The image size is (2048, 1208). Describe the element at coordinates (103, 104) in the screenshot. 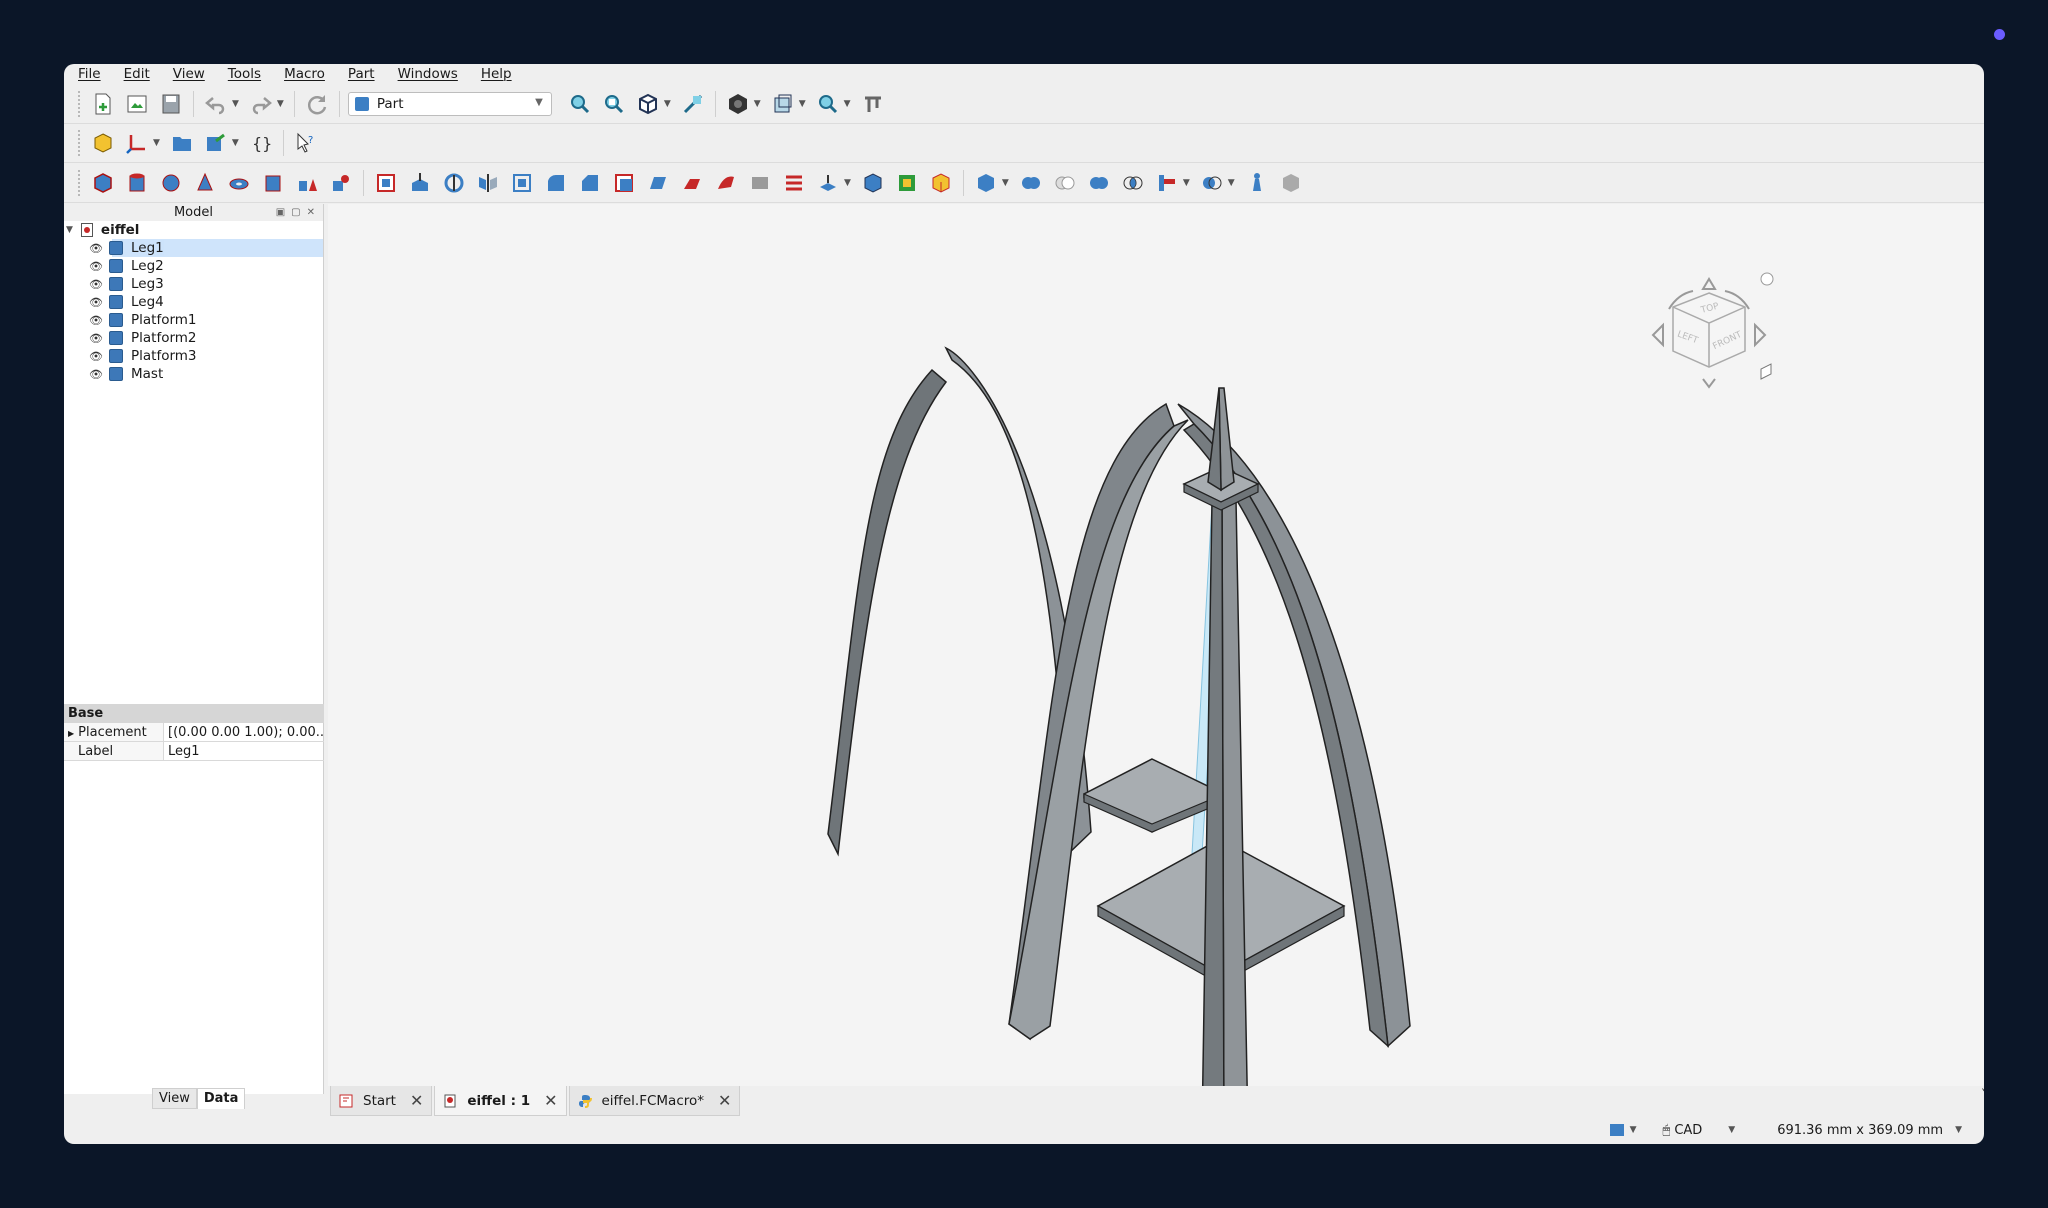

I see `new-document-icon` at that location.